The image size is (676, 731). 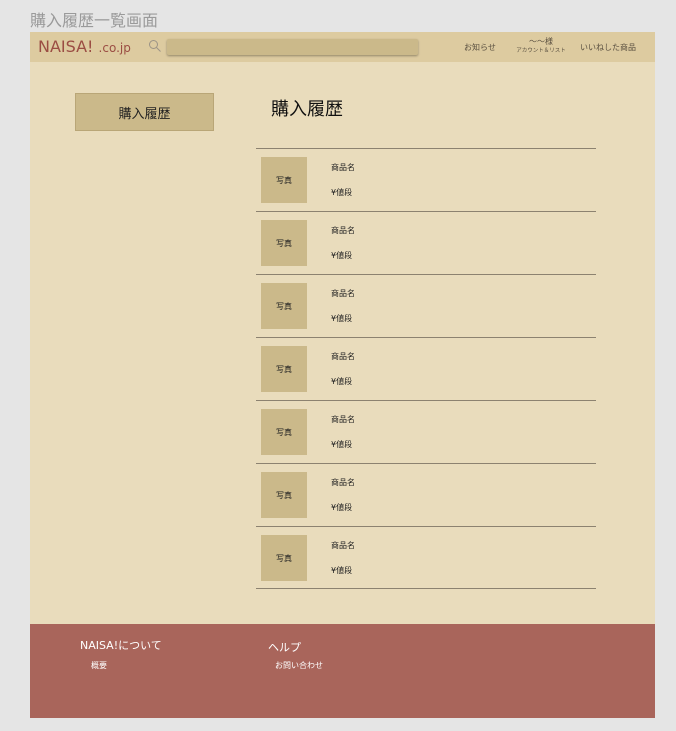 I want to click on account-sub-label: アカウント＆リスト, so click(x=541, y=51).